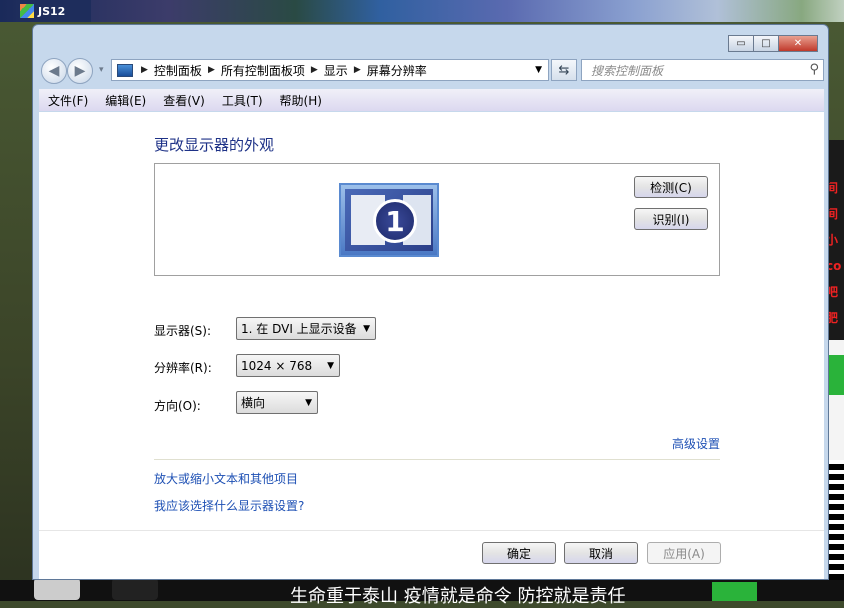 Image resolution: width=844 pixels, height=608 pixels. Describe the element at coordinates (814, 69) in the screenshot. I see `search-icon: ⚲` at that location.